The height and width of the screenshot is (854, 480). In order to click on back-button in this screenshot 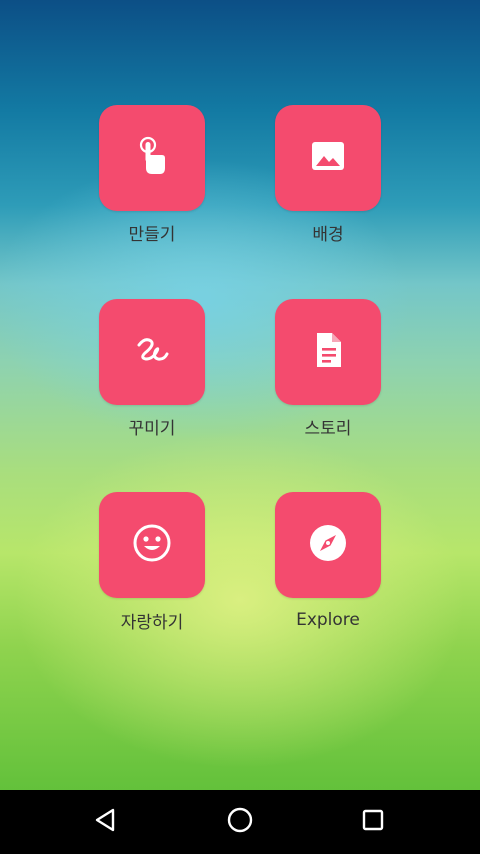, I will do `click(106, 822)`.